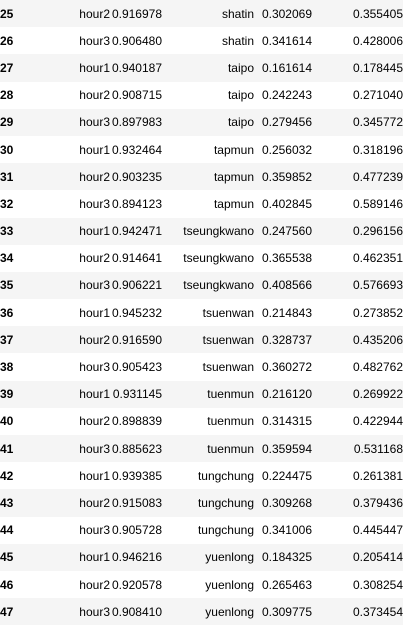 This screenshot has width=403, height=625. What do you see at coordinates (228, 312) in the screenshot?
I see `cell-station: tsuenwan` at bounding box center [228, 312].